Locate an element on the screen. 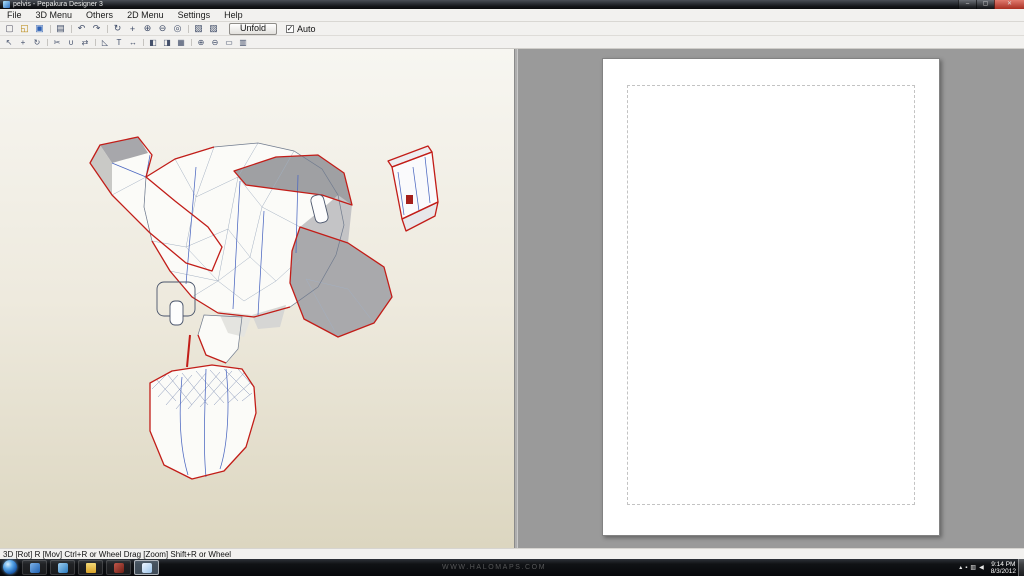 The image size is (1024, 576). taskbar-apps is located at coordinates (90, 567).